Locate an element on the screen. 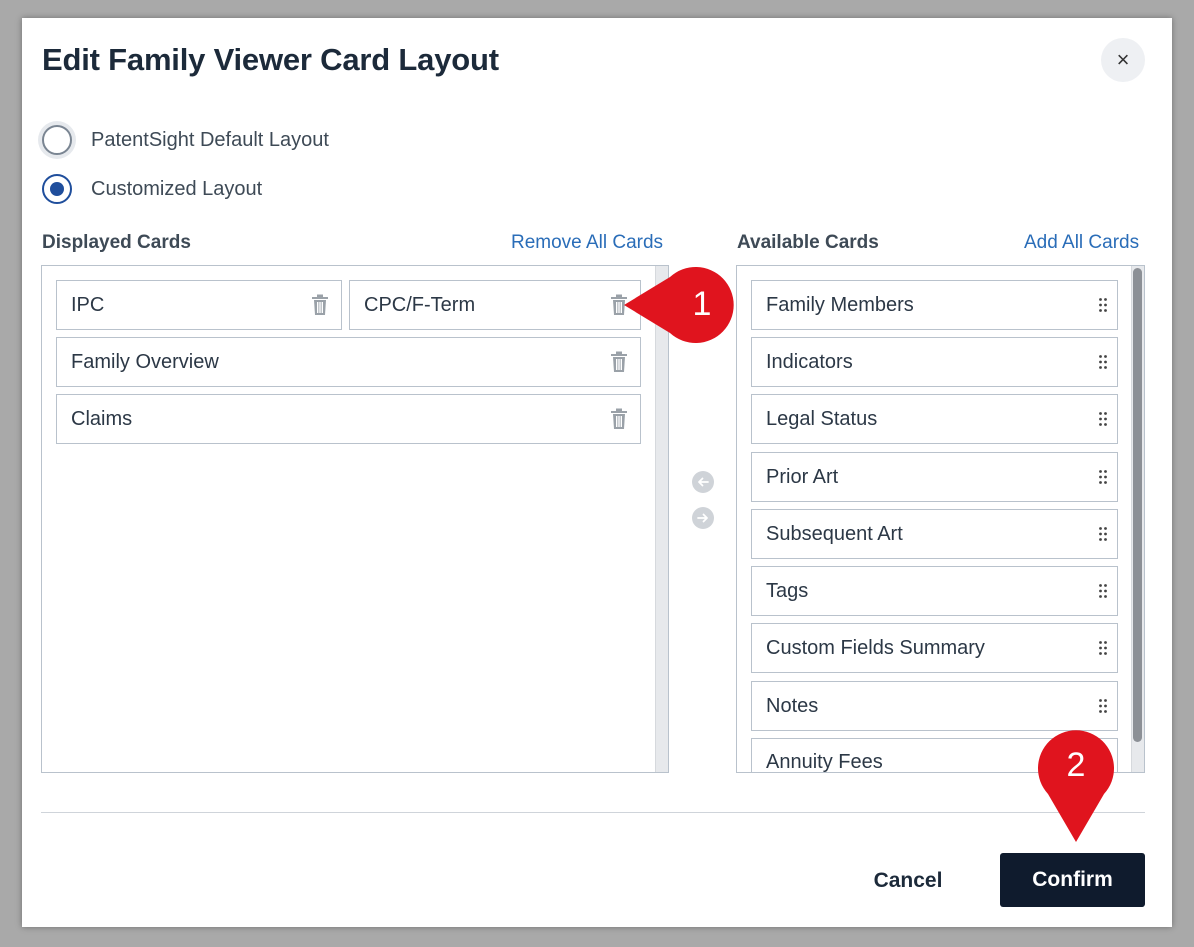 Image resolution: width=1194 pixels, height=947 pixels. radio-customized-layout: Customized Layout is located at coordinates (152, 189).